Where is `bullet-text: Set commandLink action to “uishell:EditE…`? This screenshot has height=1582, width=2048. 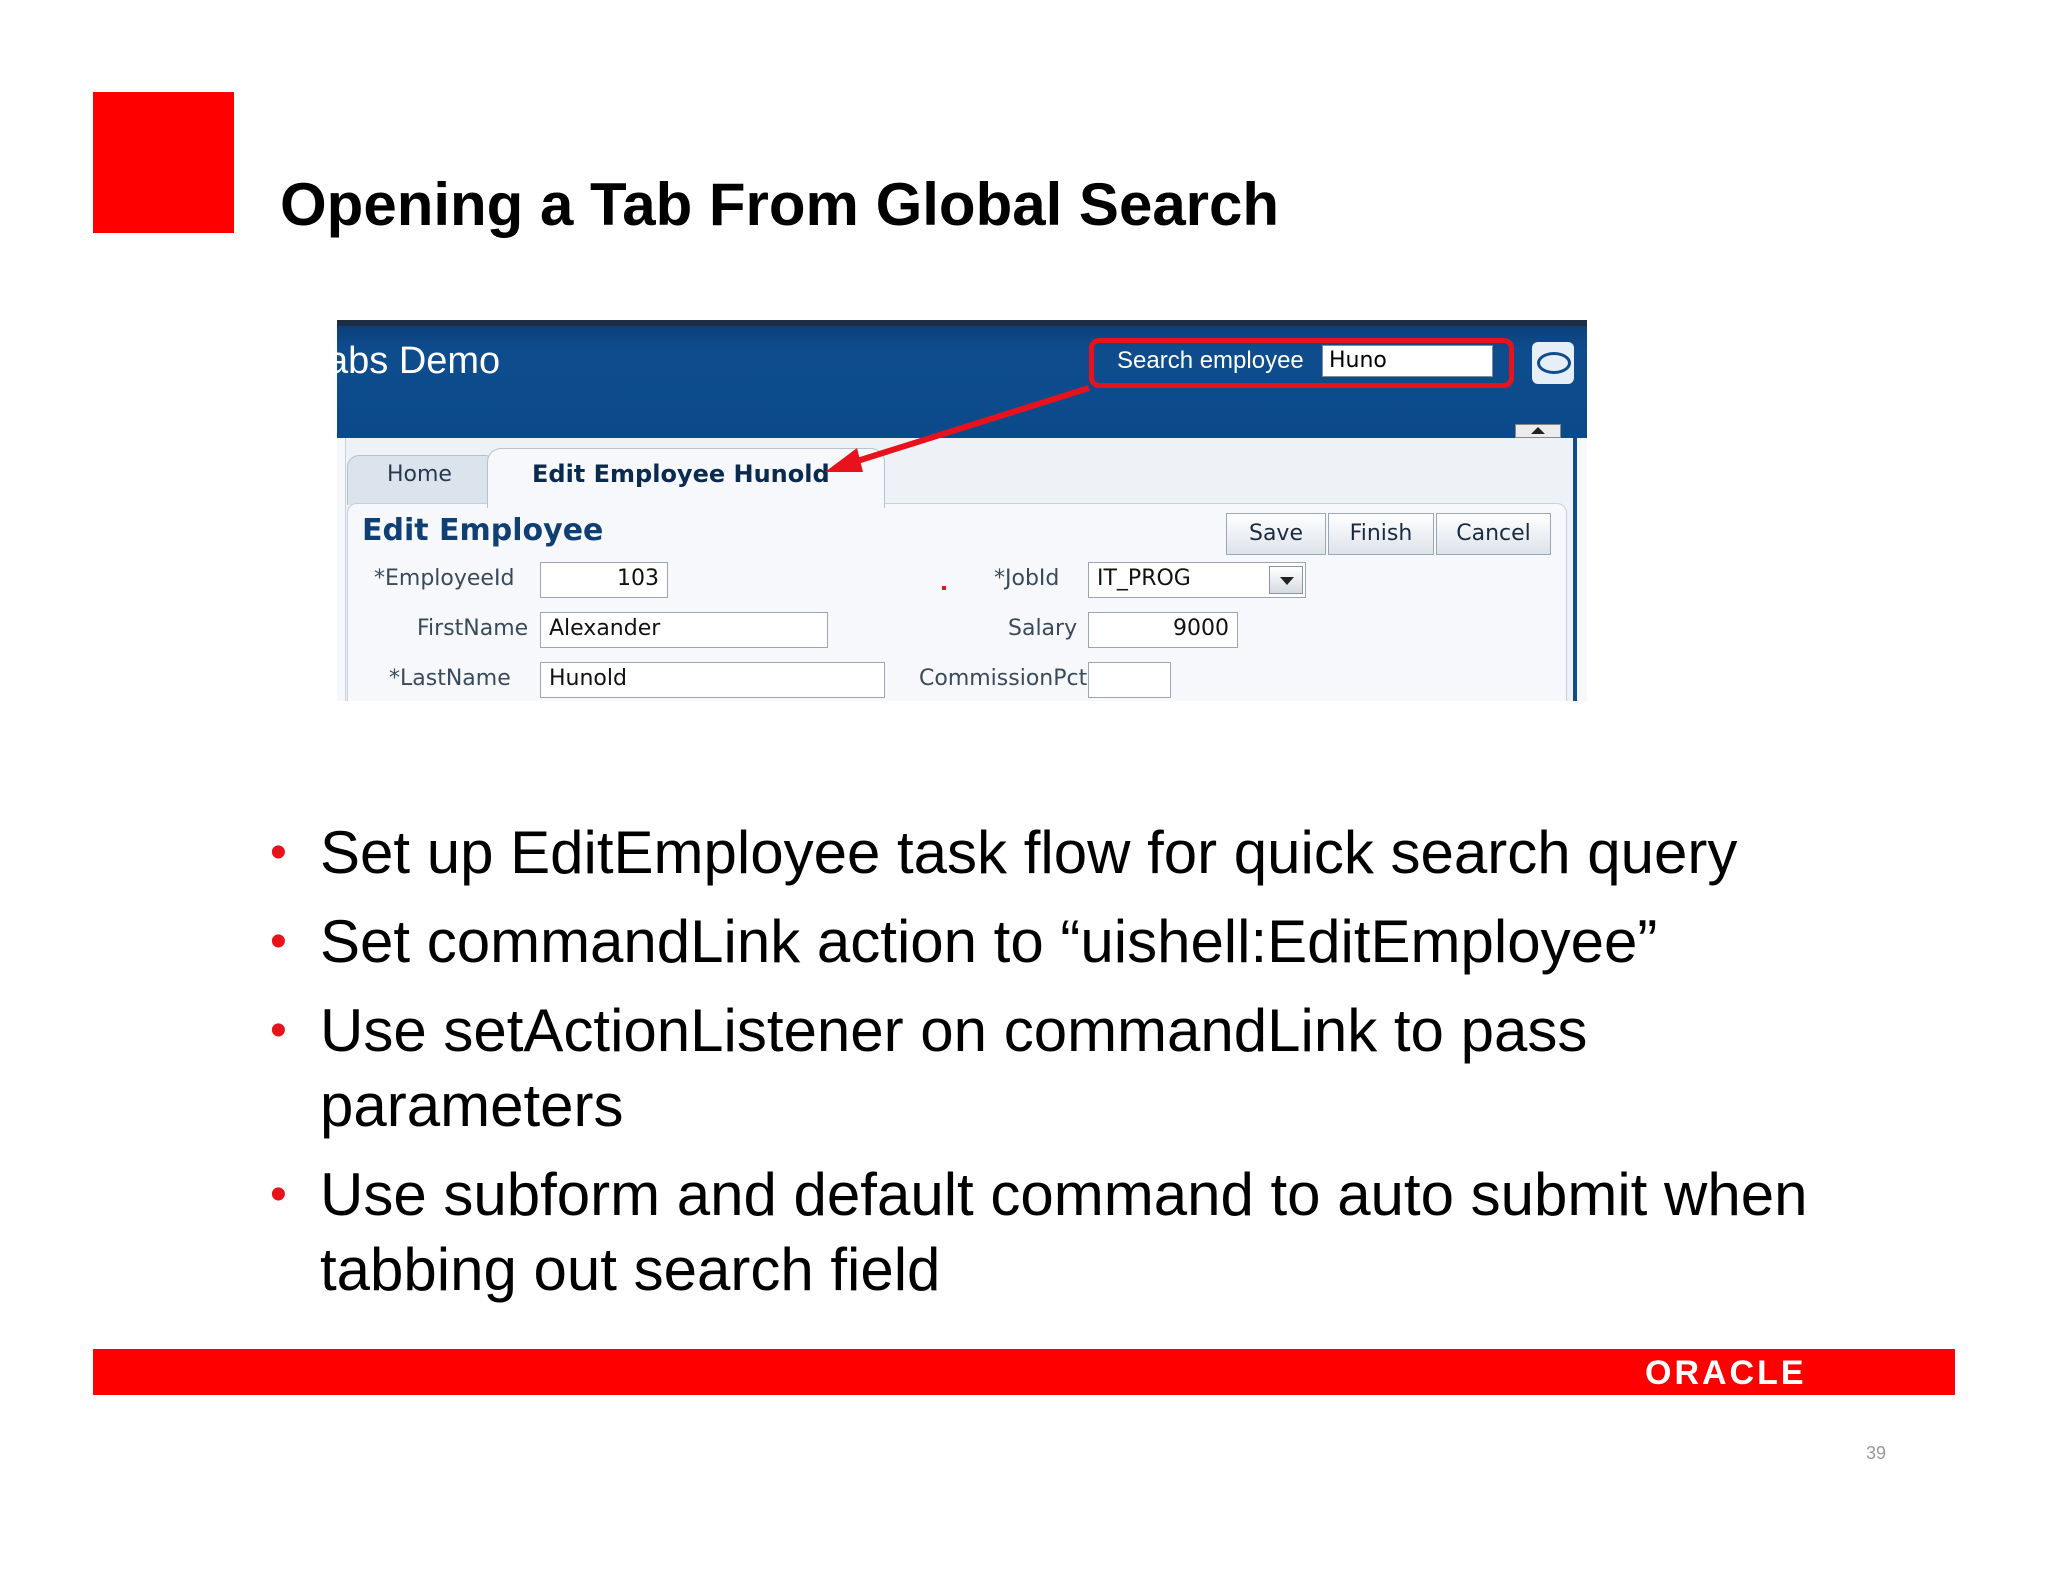
bullet-text: Set commandLink action to “uishell:EditE… is located at coordinates (989, 941).